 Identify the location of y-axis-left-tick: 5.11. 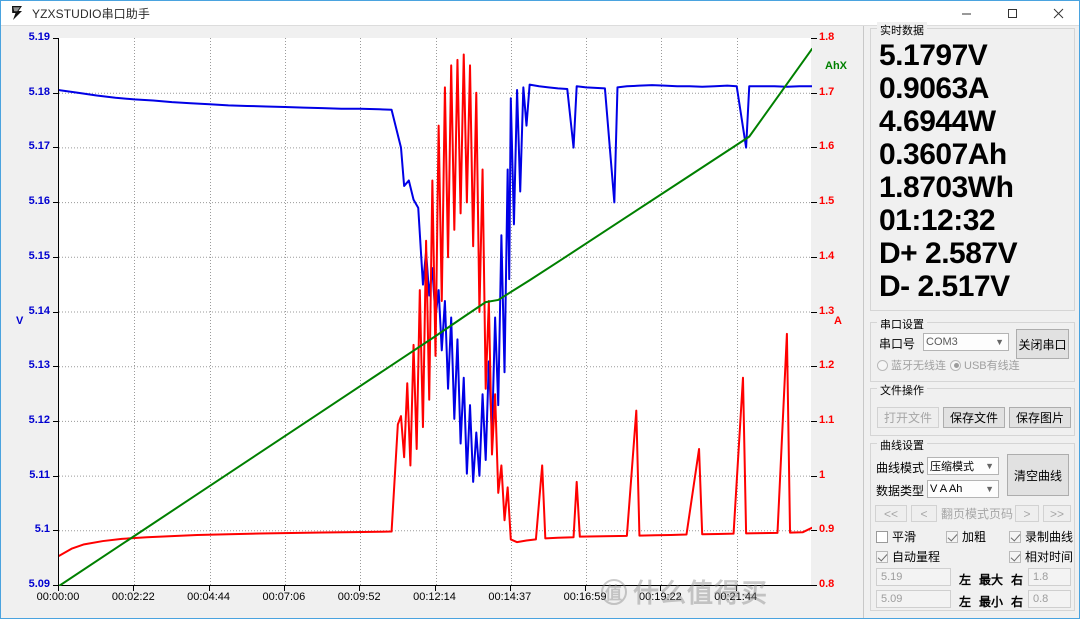
(39, 474).